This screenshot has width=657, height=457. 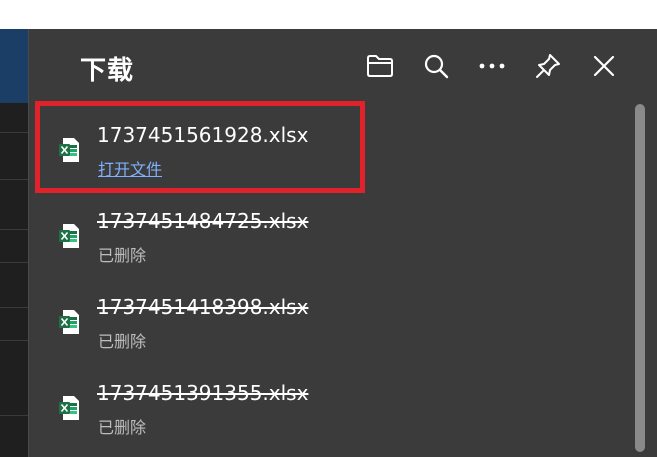 I want to click on file-name: 1737451484725.xlsx, so click(x=203, y=221).